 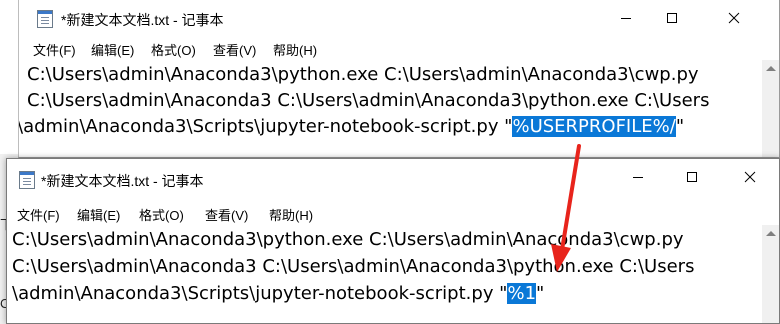 I want to click on arrow-shaft, so click(x=570, y=198).